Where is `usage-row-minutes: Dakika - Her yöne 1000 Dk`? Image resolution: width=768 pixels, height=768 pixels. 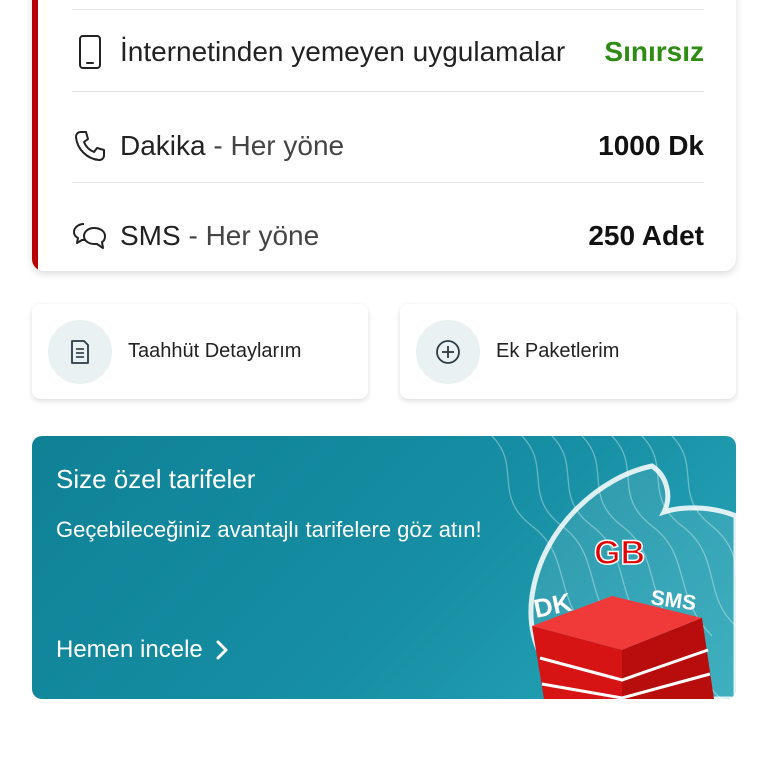 usage-row-minutes: Dakika - Her yöne 1000 Dk is located at coordinates (388, 146).